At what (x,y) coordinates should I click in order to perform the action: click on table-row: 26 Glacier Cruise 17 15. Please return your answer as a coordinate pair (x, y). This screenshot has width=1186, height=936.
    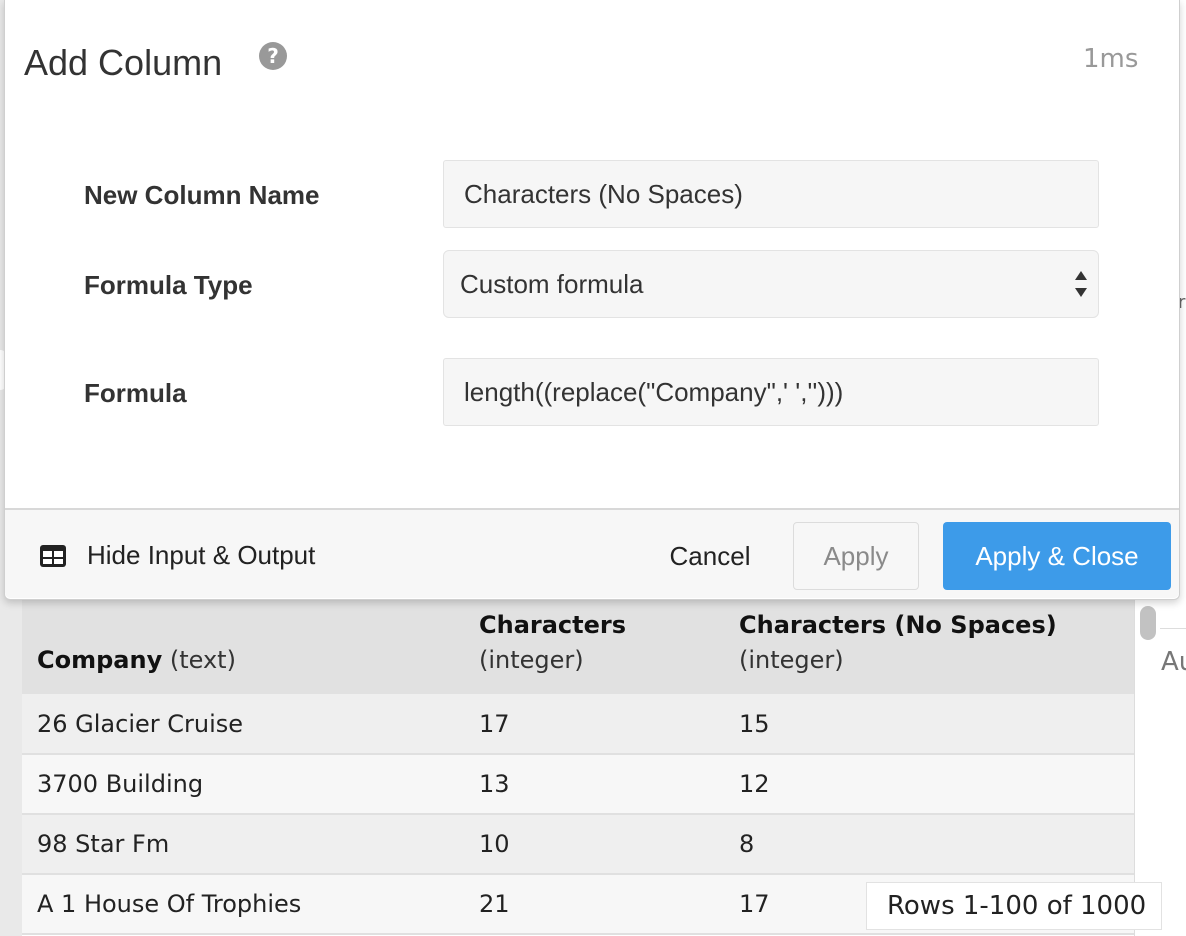
    Looking at the image, I should click on (578, 724).